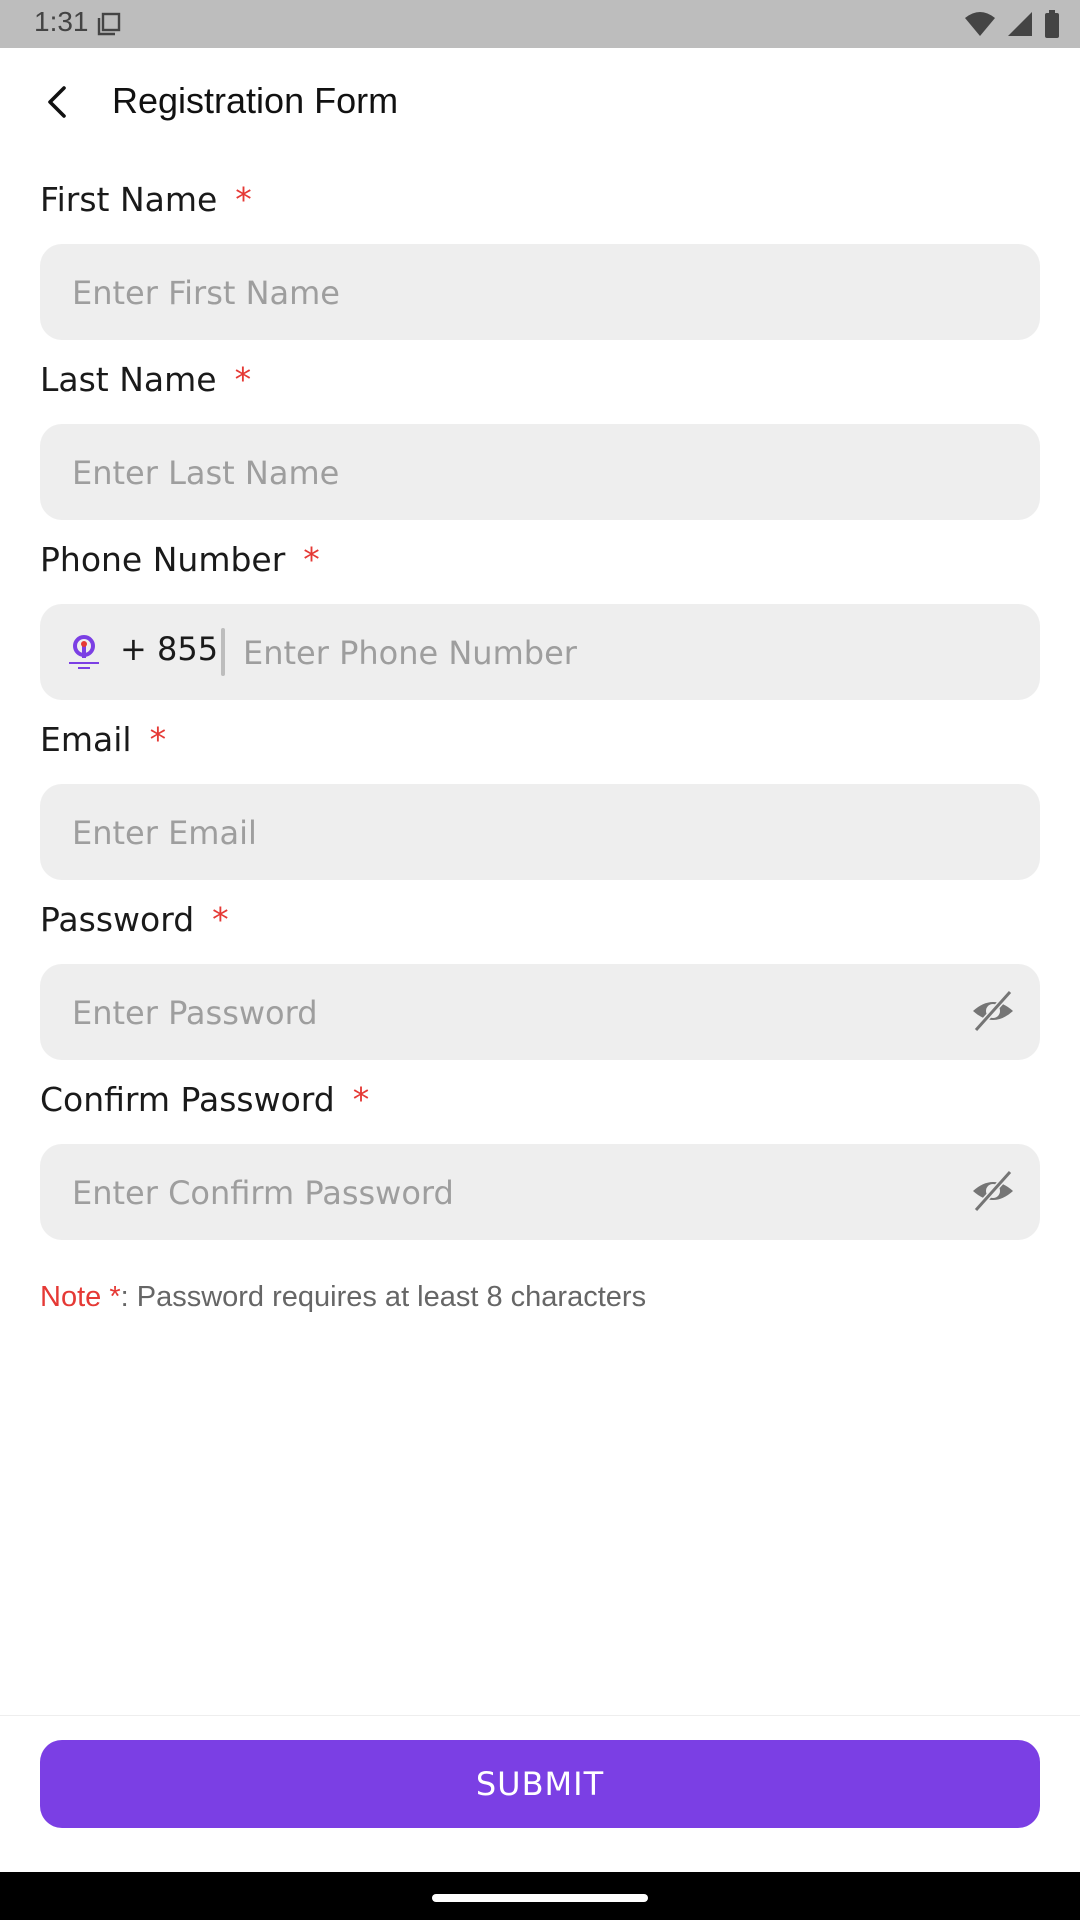 This screenshot has height=1920, width=1080. I want to click on password-label-text: Password, so click(117, 919).